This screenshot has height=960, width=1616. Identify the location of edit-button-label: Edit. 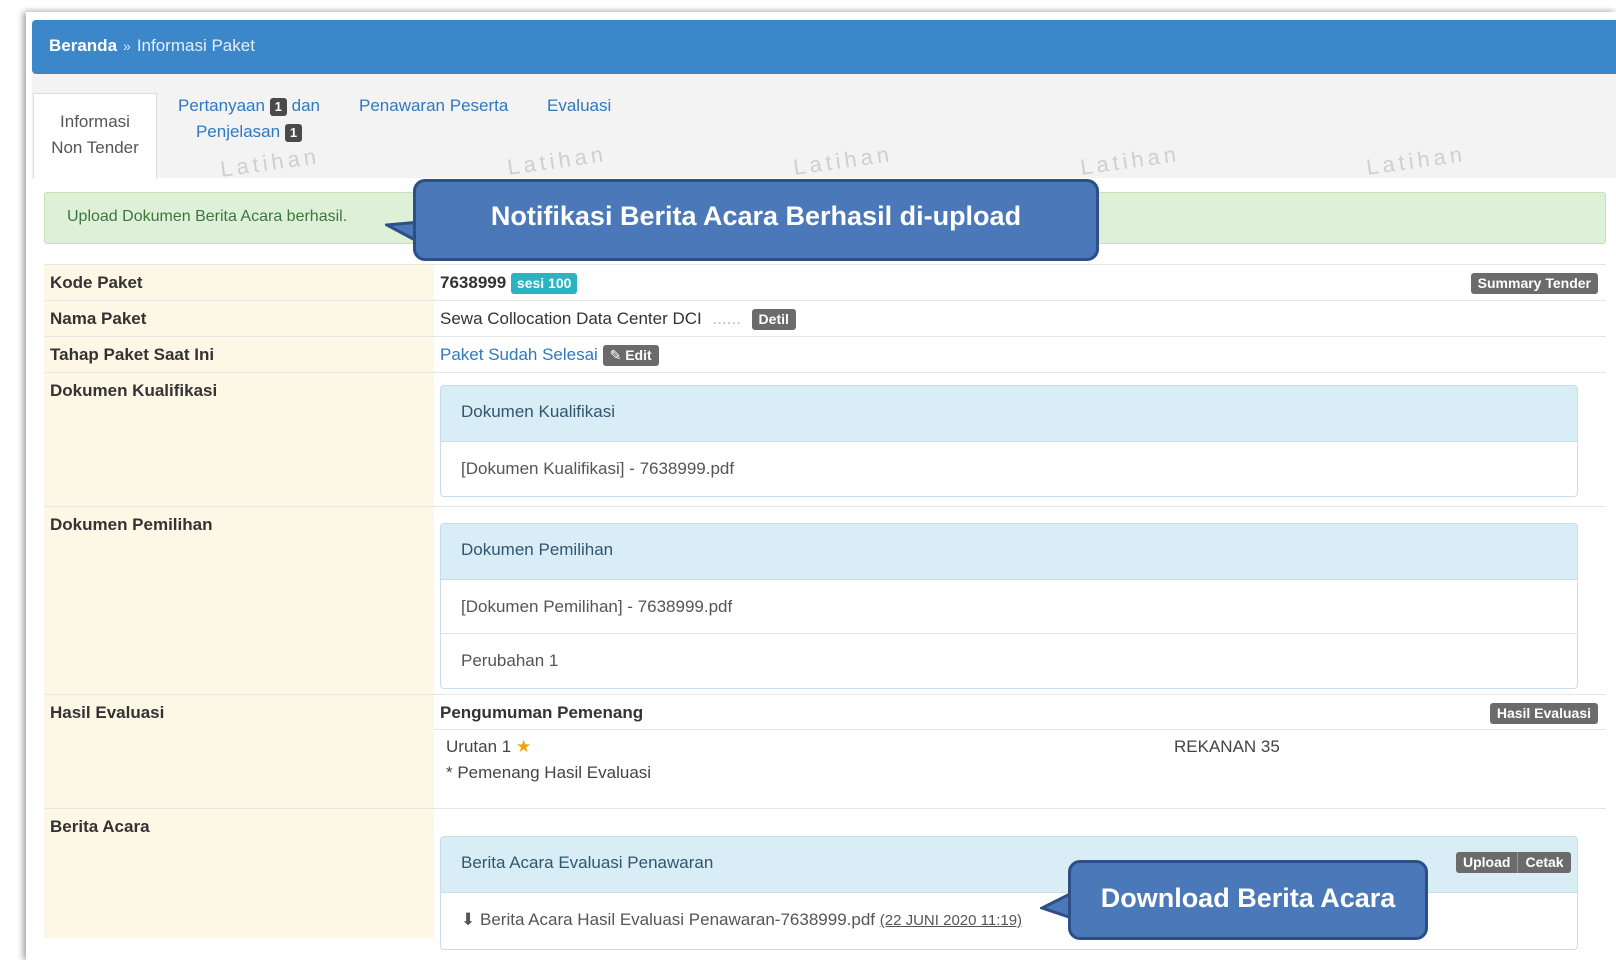
(638, 355).